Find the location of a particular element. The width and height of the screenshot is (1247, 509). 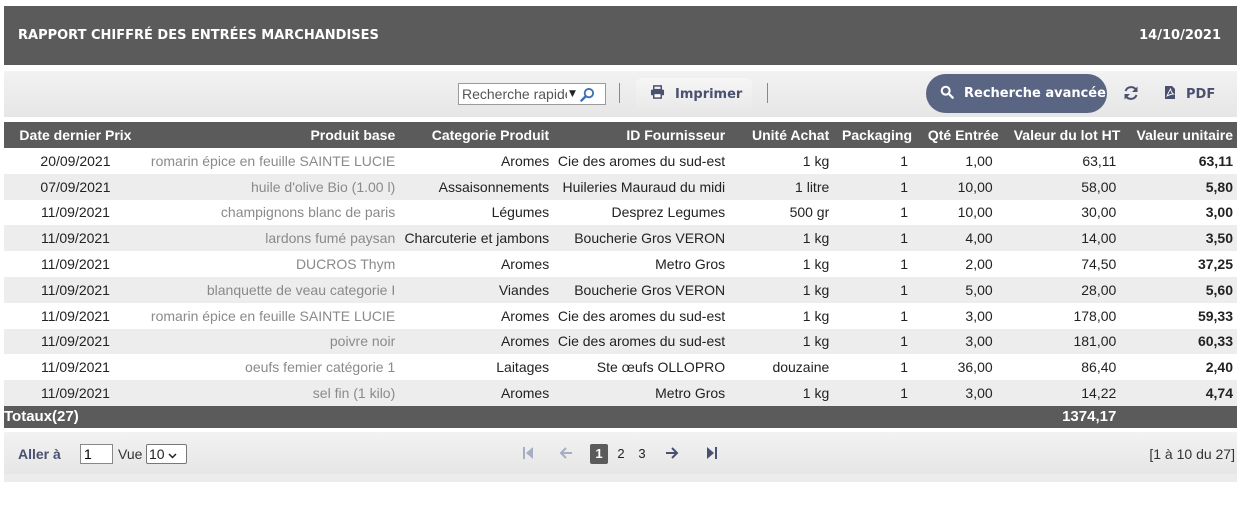

purchase-unit-cell: 1 litre is located at coordinates (781, 186).